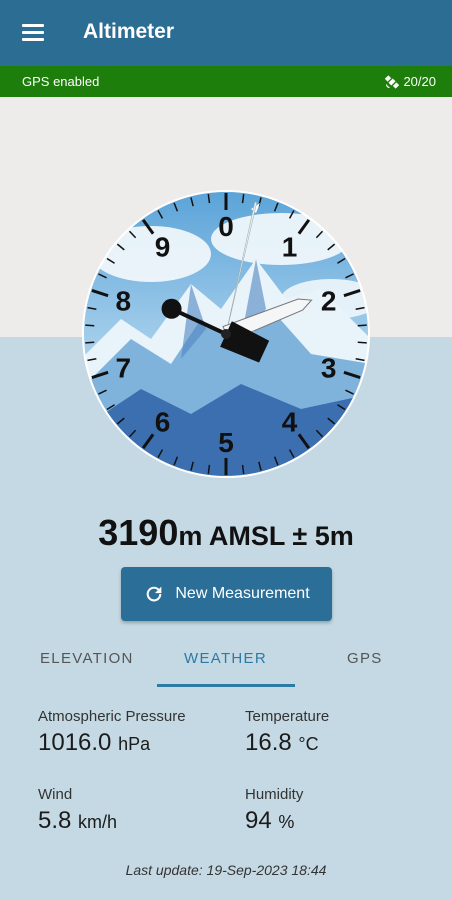 This screenshot has width=452, height=900. I want to click on menu-icon, so click(33, 32).